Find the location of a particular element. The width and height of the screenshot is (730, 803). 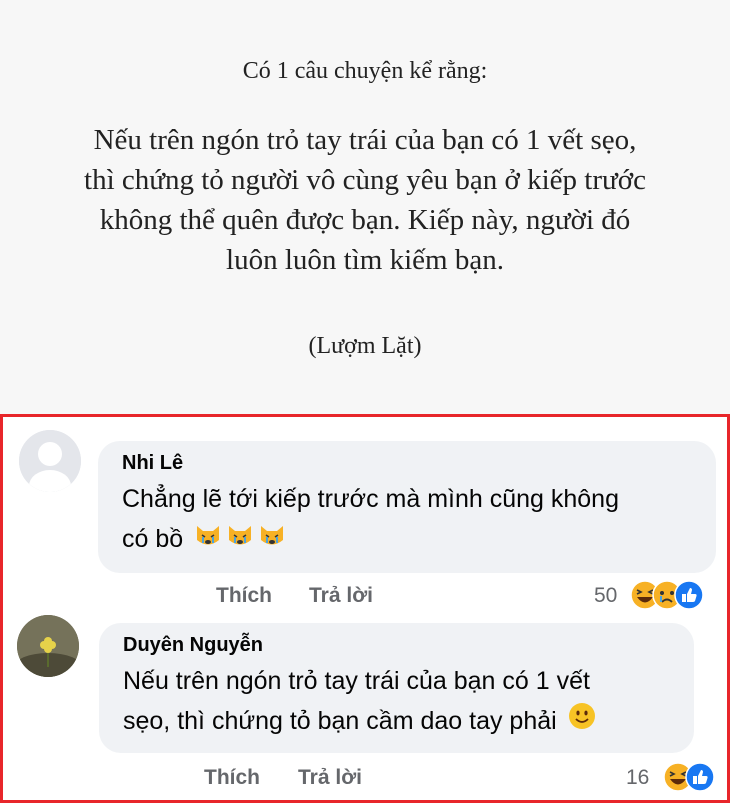

flower-photo-icon is located at coordinates (48, 646).